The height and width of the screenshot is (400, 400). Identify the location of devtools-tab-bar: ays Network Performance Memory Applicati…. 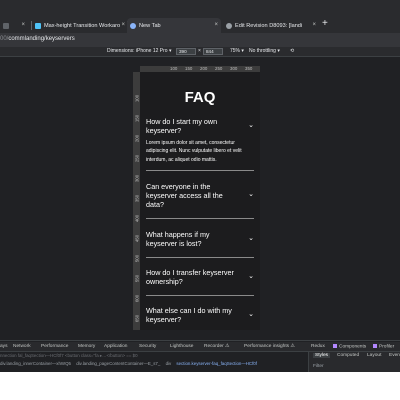
(200, 347).